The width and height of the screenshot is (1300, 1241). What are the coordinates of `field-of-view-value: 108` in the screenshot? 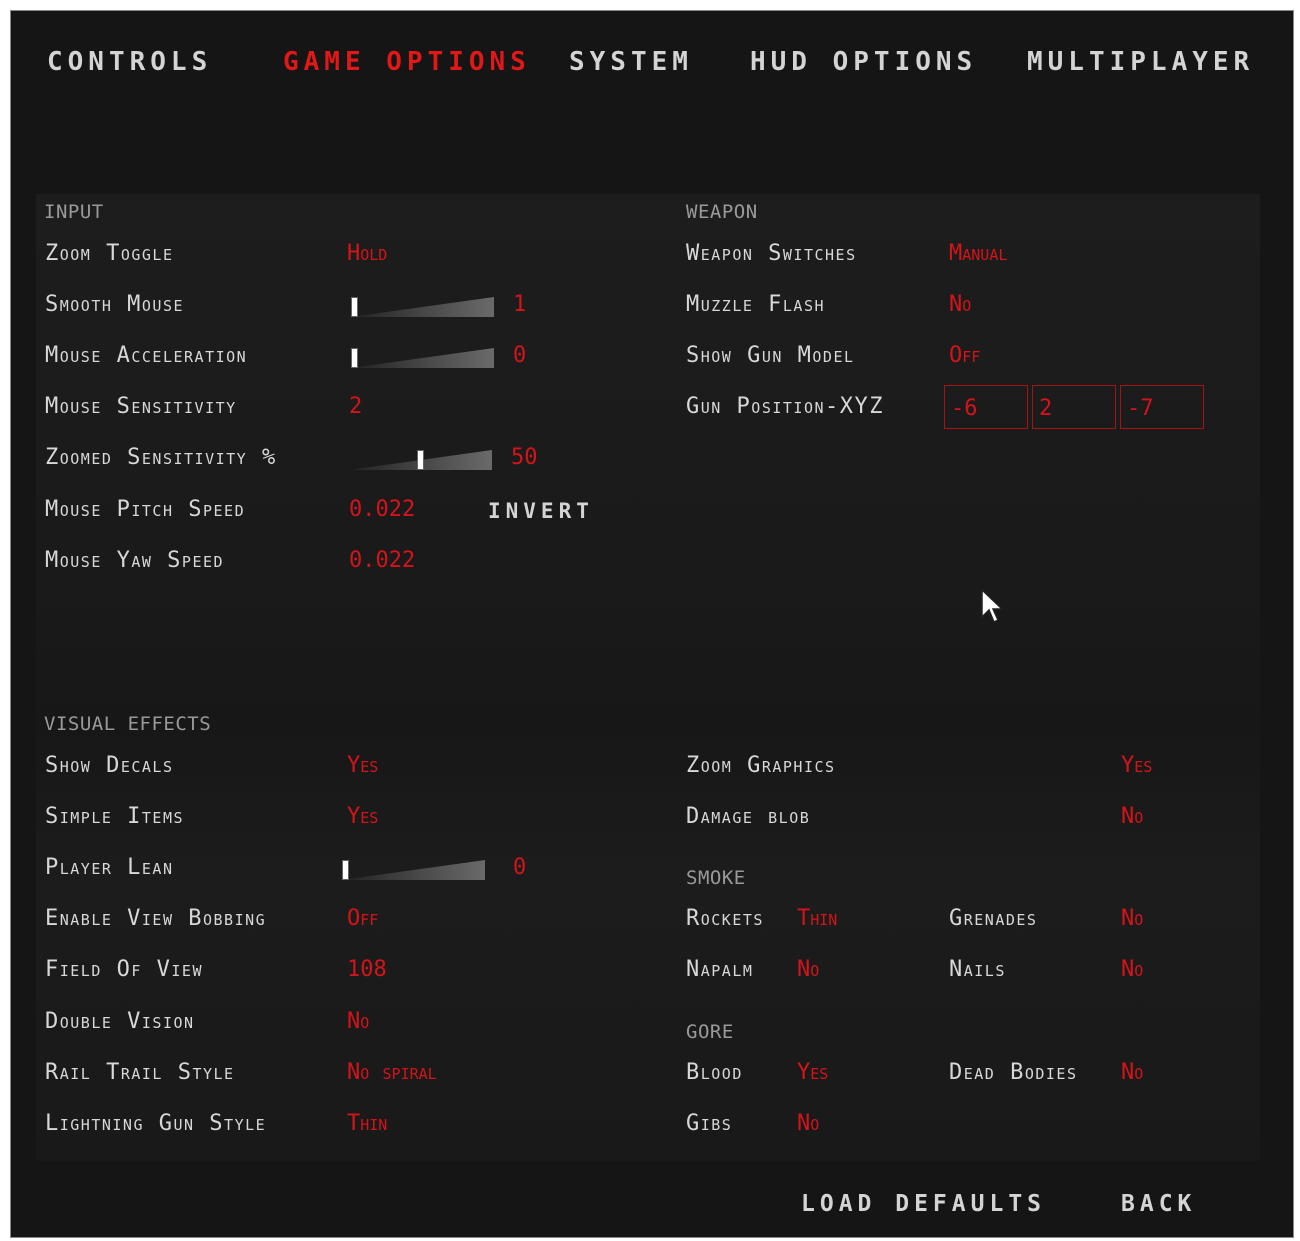 It's located at (367, 969).